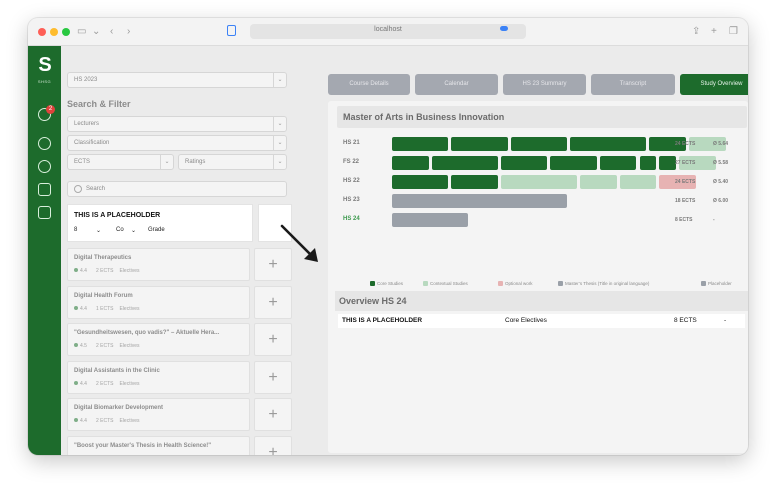 The image size is (776, 493). Describe the element at coordinates (111, 32) in the screenshot. I see `back-icon: ‹` at that location.